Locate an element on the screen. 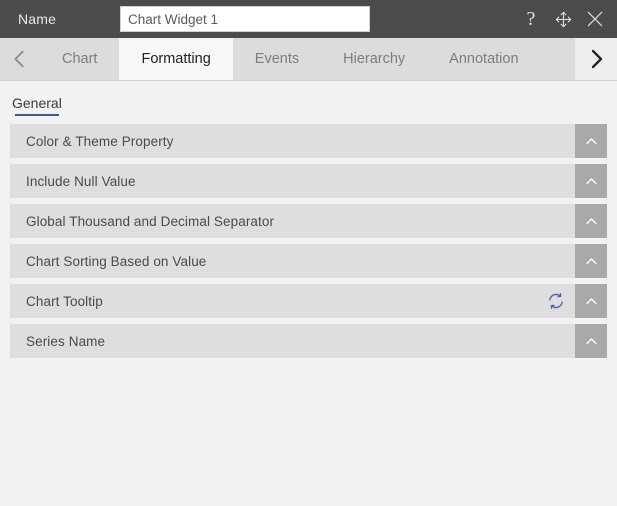 This screenshot has width=617, height=506. tab-hierarchy: Hierarchy is located at coordinates (374, 59).